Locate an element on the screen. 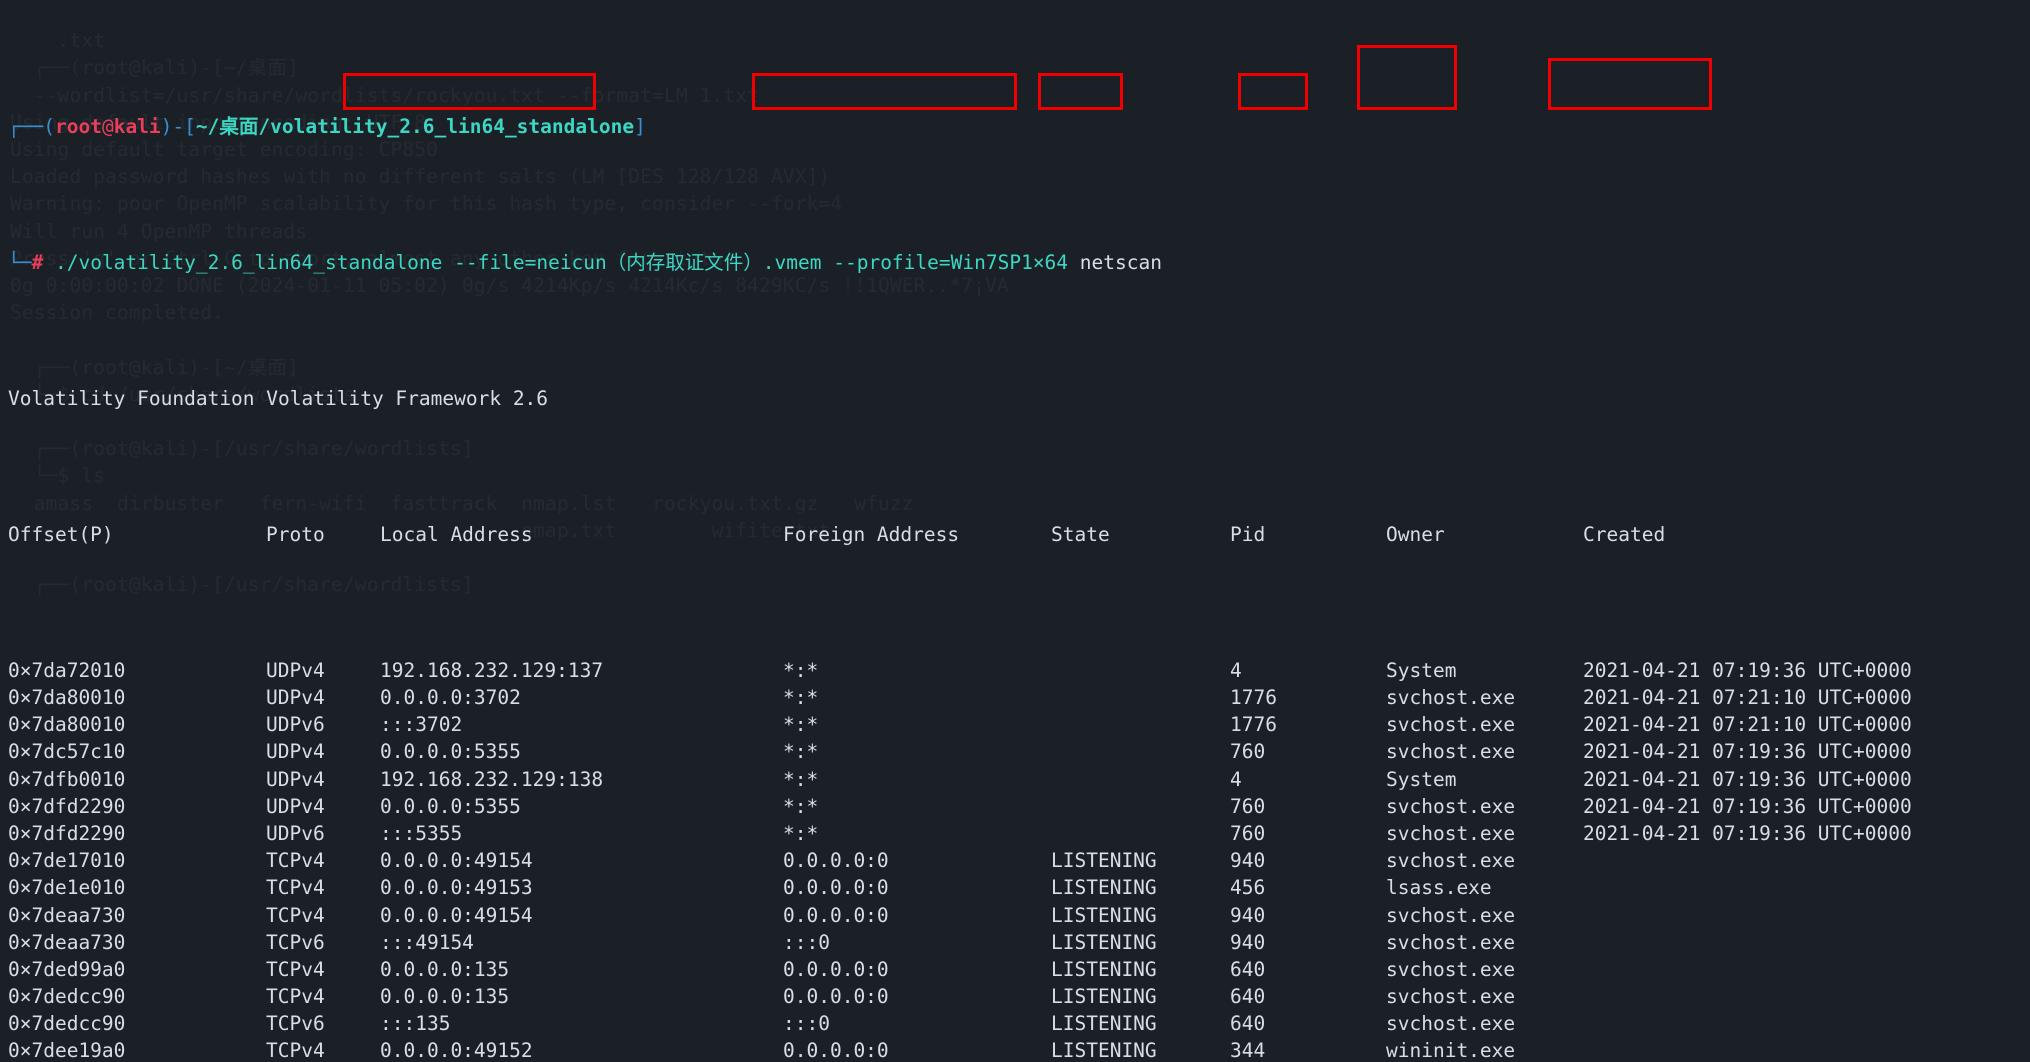  cell-local-address: :::5355 is located at coordinates (421, 833).